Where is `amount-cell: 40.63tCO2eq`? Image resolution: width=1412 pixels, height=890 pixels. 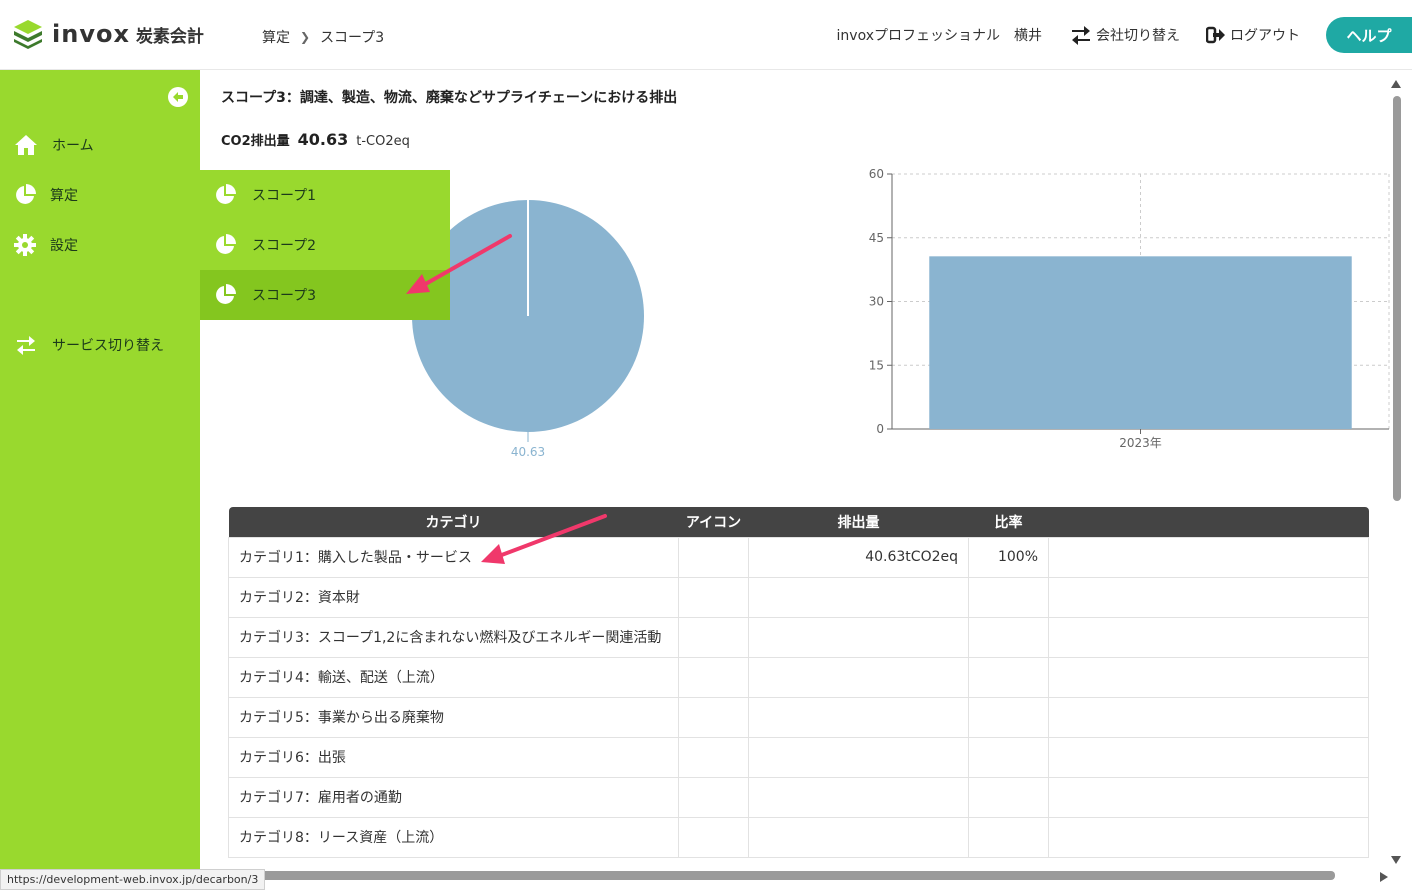 amount-cell: 40.63tCO2eq is located at coordinates (858, 557).